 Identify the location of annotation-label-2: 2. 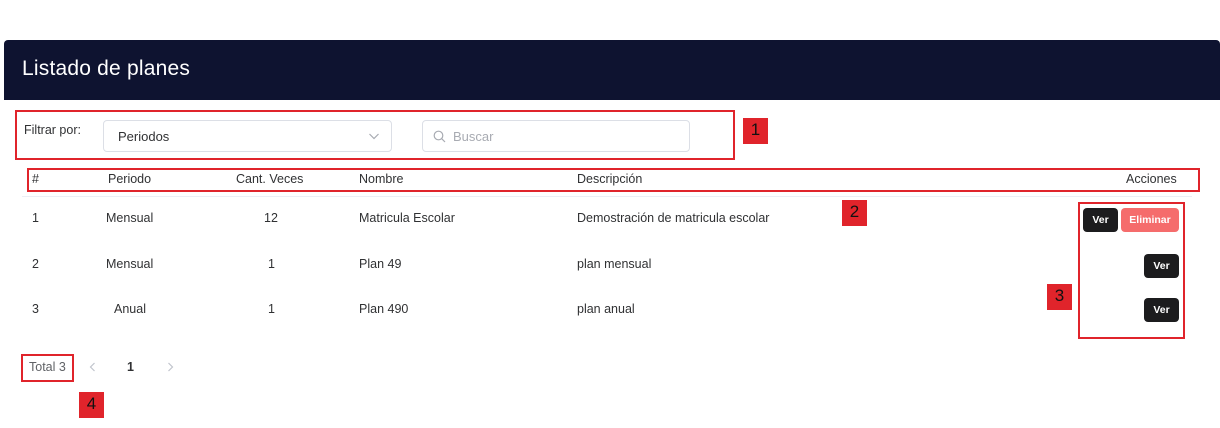
(854, 213).